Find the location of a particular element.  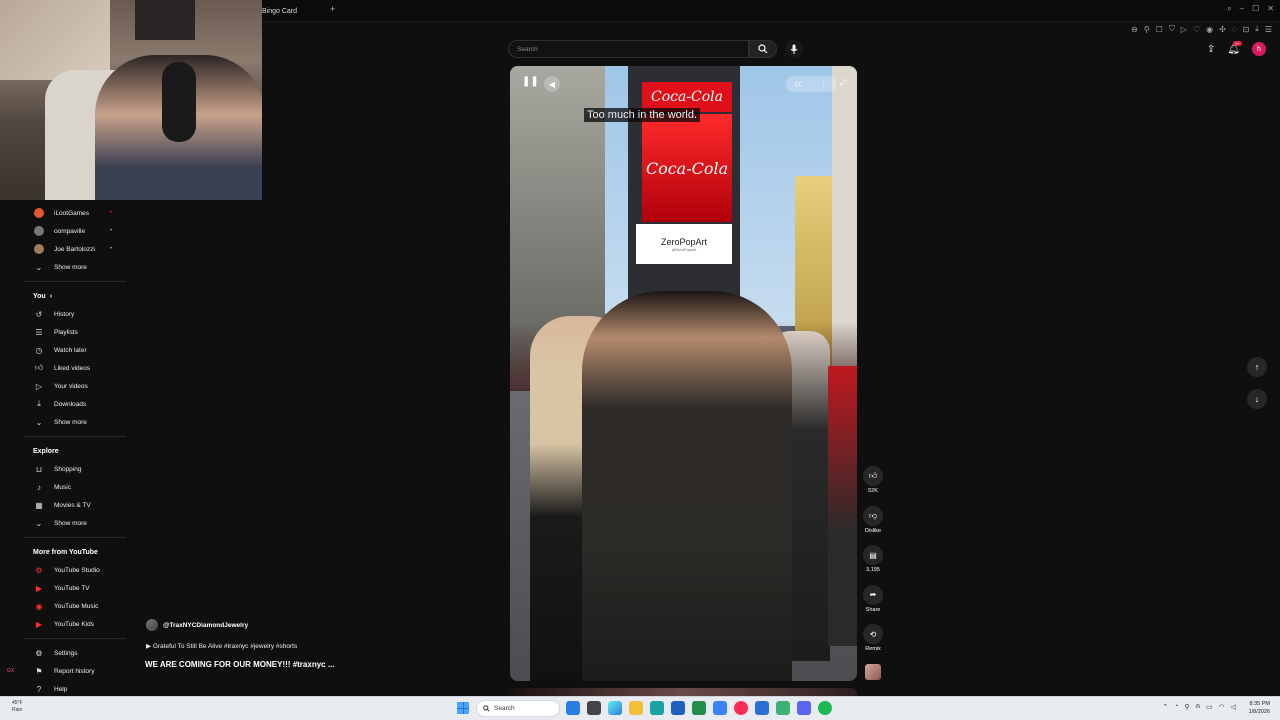

channel-info: @TraxNYCDiamondJewelry is located at coordinates (197, 625).